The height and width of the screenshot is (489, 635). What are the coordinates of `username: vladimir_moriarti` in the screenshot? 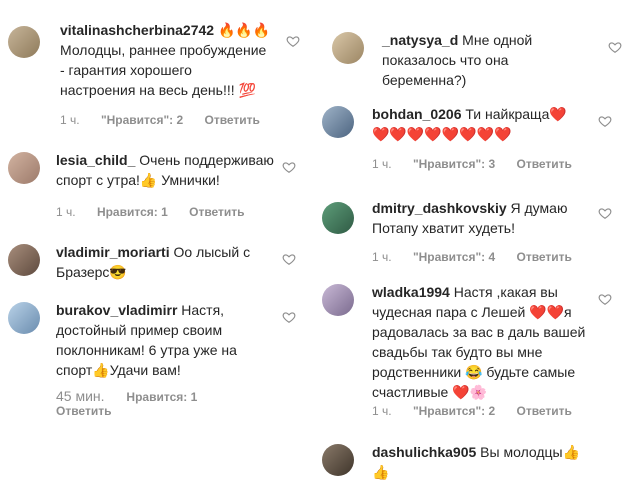 It's located at (113, 252).